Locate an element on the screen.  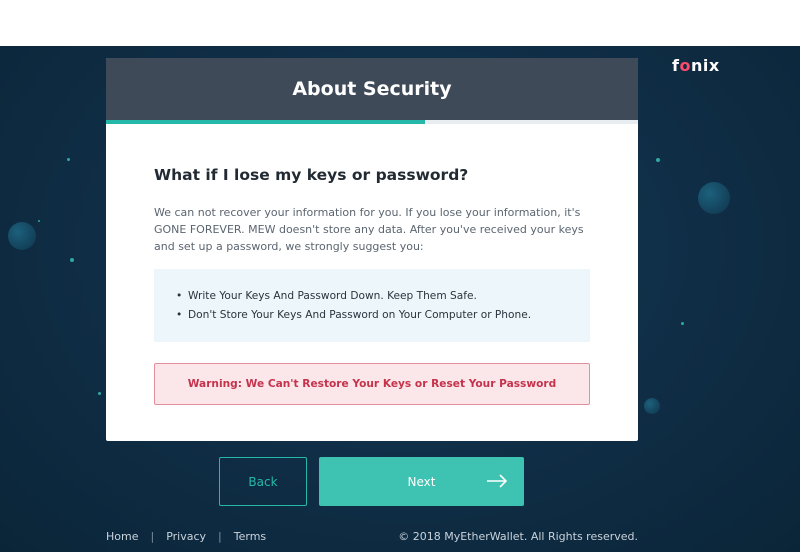
progress-bar is located at coordinates (372, 122).